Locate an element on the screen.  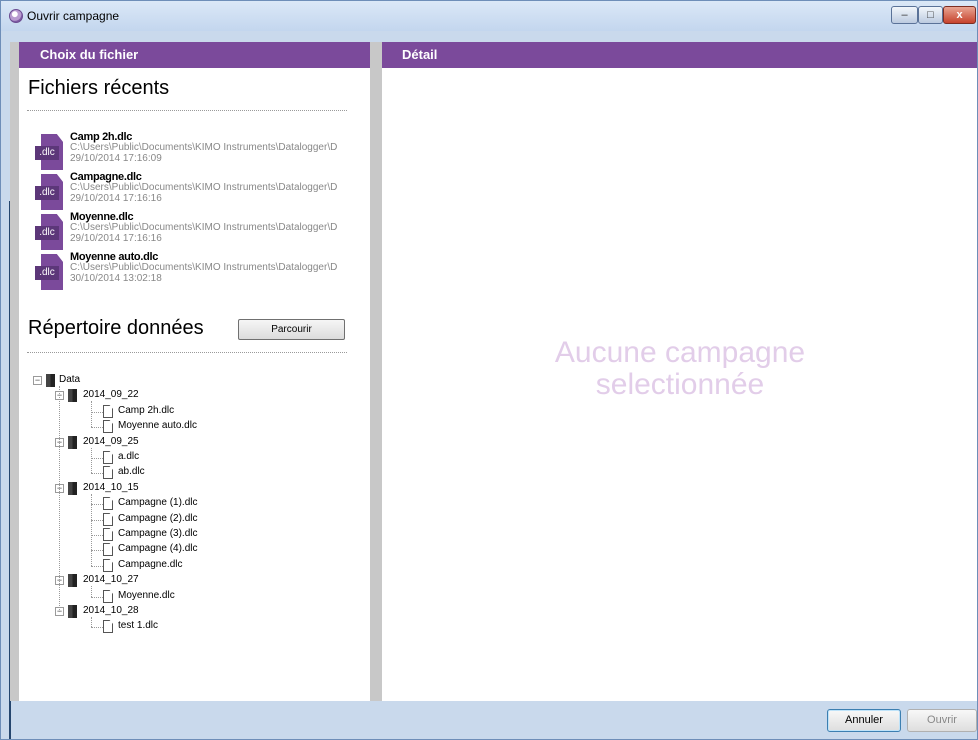
tree-file-node: Campagne (4).dlc is located at coordinates (167, 550).